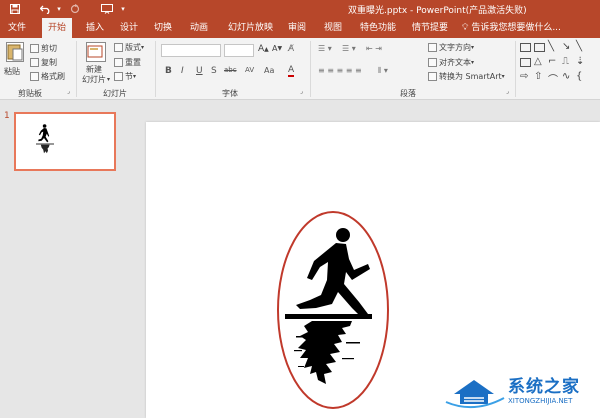 Image resolution: width=600 pixels, height=418 pixels. Describe the element at coordinates (430, 28) in the screenshot. I see `tab-storyboarding: 情节提要` at that location.